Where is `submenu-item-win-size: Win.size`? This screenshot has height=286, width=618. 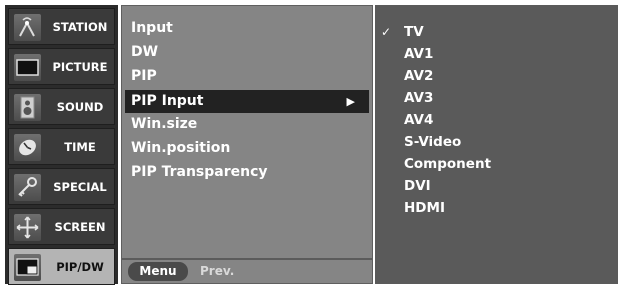 submenu-item-win-size: Win.size is located at coordinates (247, 124).